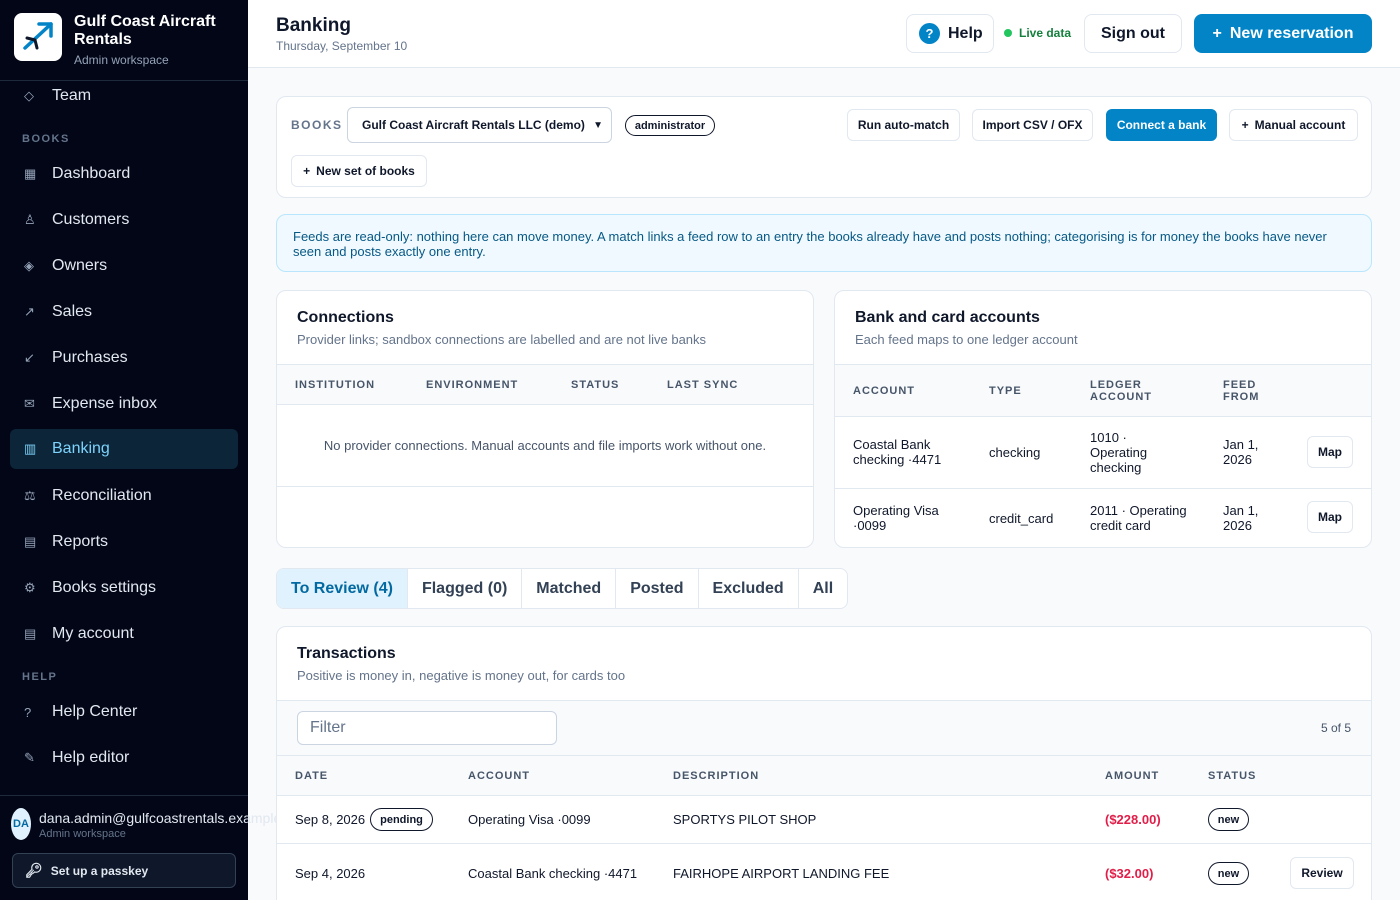 This screenshot has width=1400, height=900. Describe the element at coordinates (313, 25) in the screenshot. I see `page-title: Banking` at that location.